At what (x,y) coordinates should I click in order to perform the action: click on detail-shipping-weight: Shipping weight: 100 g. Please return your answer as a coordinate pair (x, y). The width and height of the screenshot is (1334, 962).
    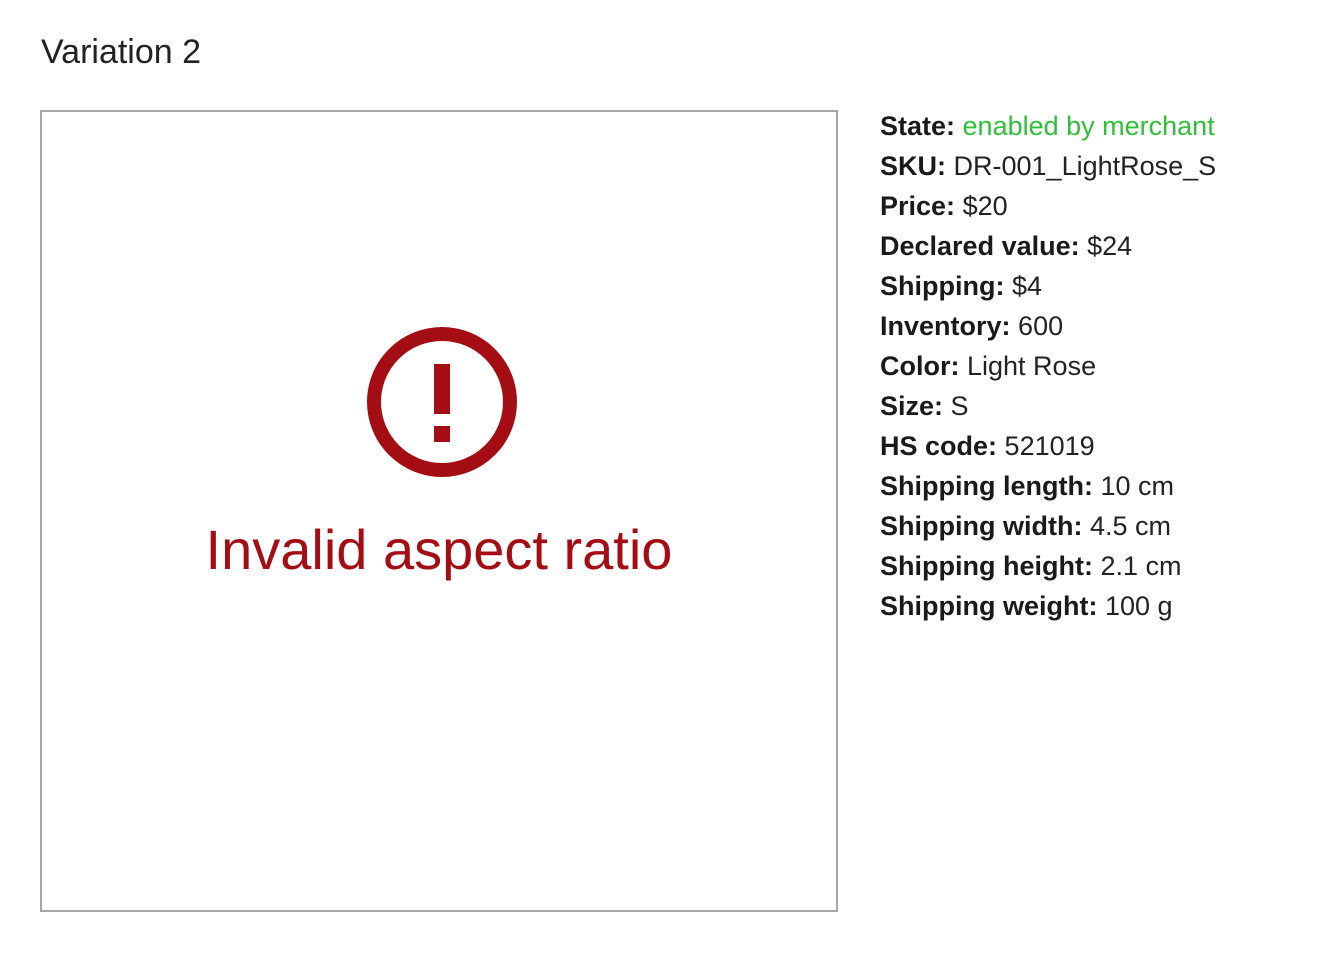
    Looking at the image, I should click on (1100, 606).